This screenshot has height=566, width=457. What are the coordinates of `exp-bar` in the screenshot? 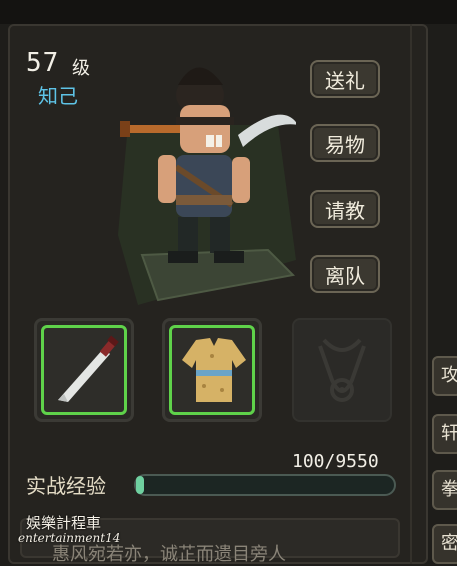 It's located at (265, 485).